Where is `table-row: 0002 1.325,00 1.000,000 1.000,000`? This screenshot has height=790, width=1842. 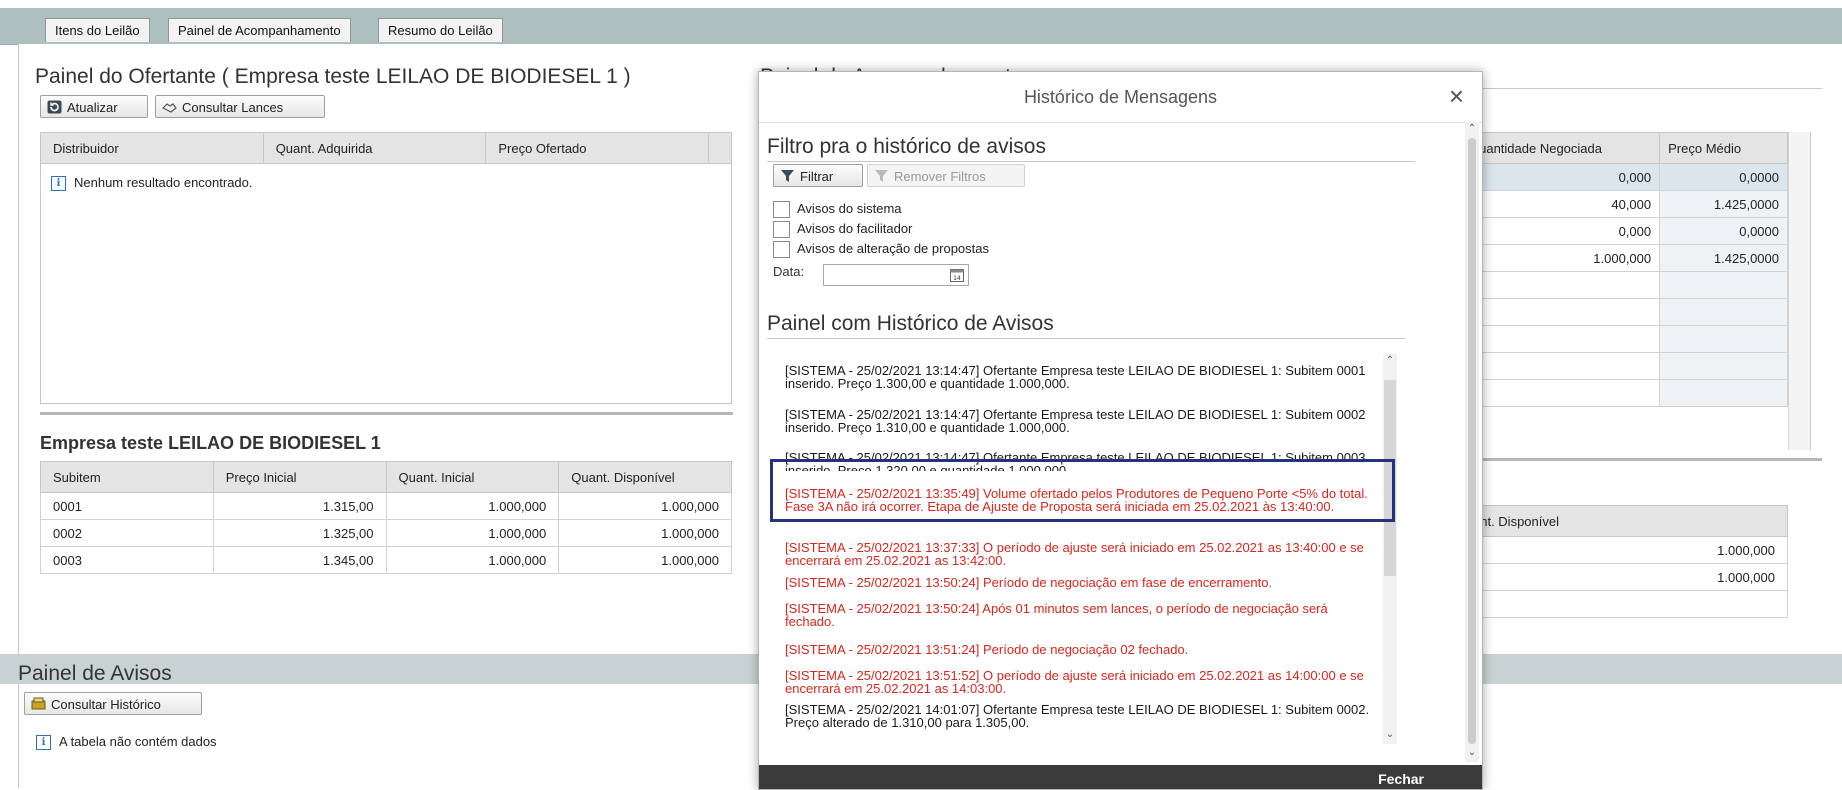 table-row: 0002 1.325,00 1.000,000 1.000,000 is located at coordinates (386, 533).